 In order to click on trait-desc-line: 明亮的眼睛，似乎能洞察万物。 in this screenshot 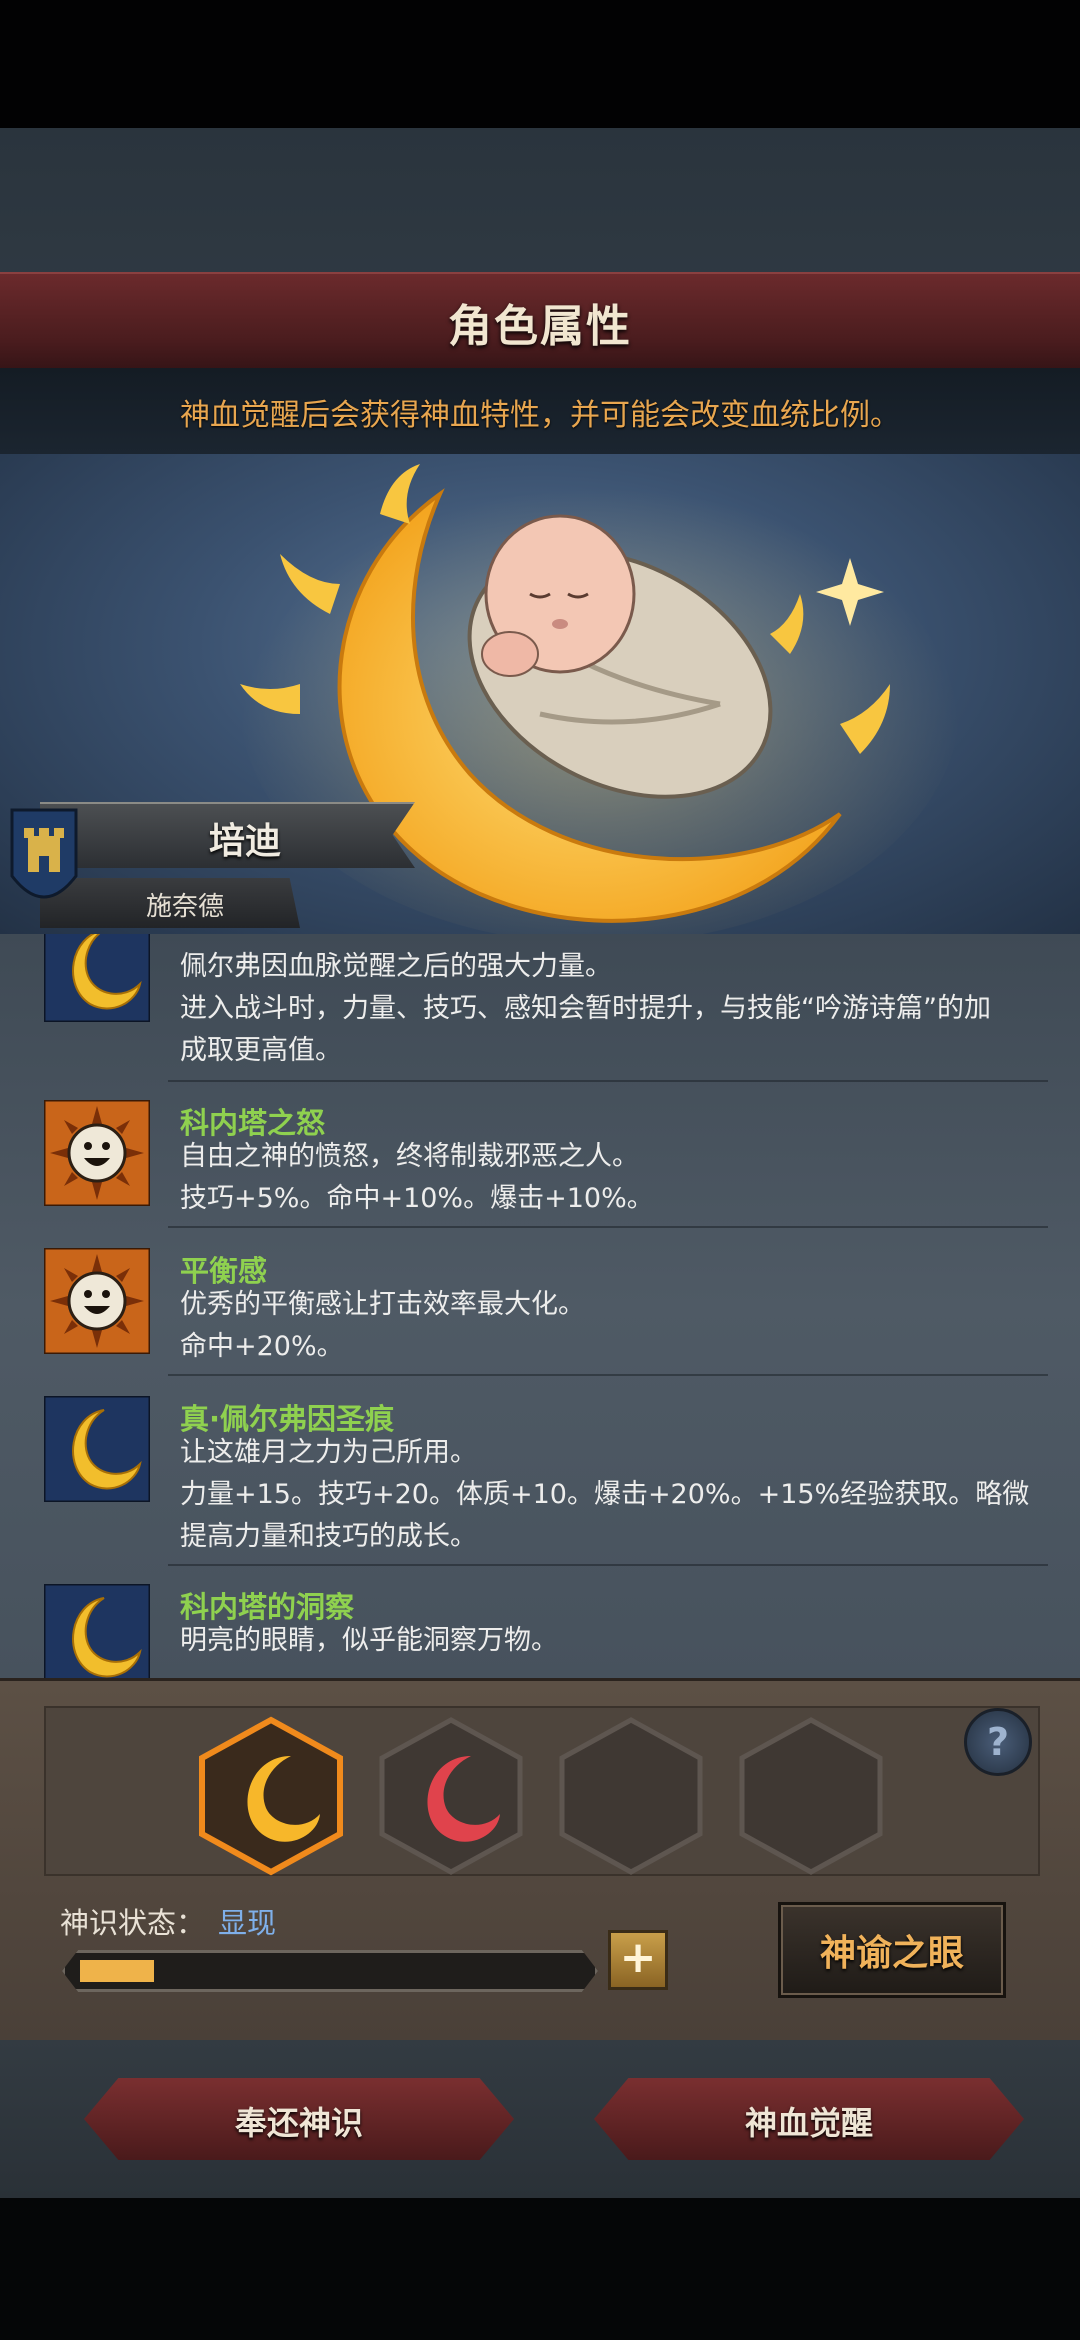, I will do `click(369, 1640)`.